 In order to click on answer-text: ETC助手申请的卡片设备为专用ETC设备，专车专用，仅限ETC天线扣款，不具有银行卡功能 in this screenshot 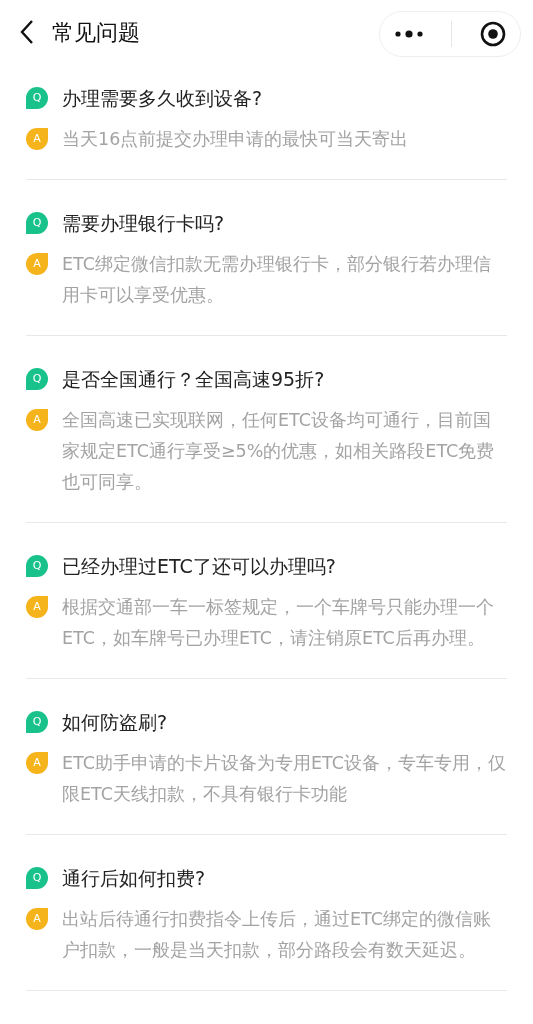, I will do `click(284, 779)`.